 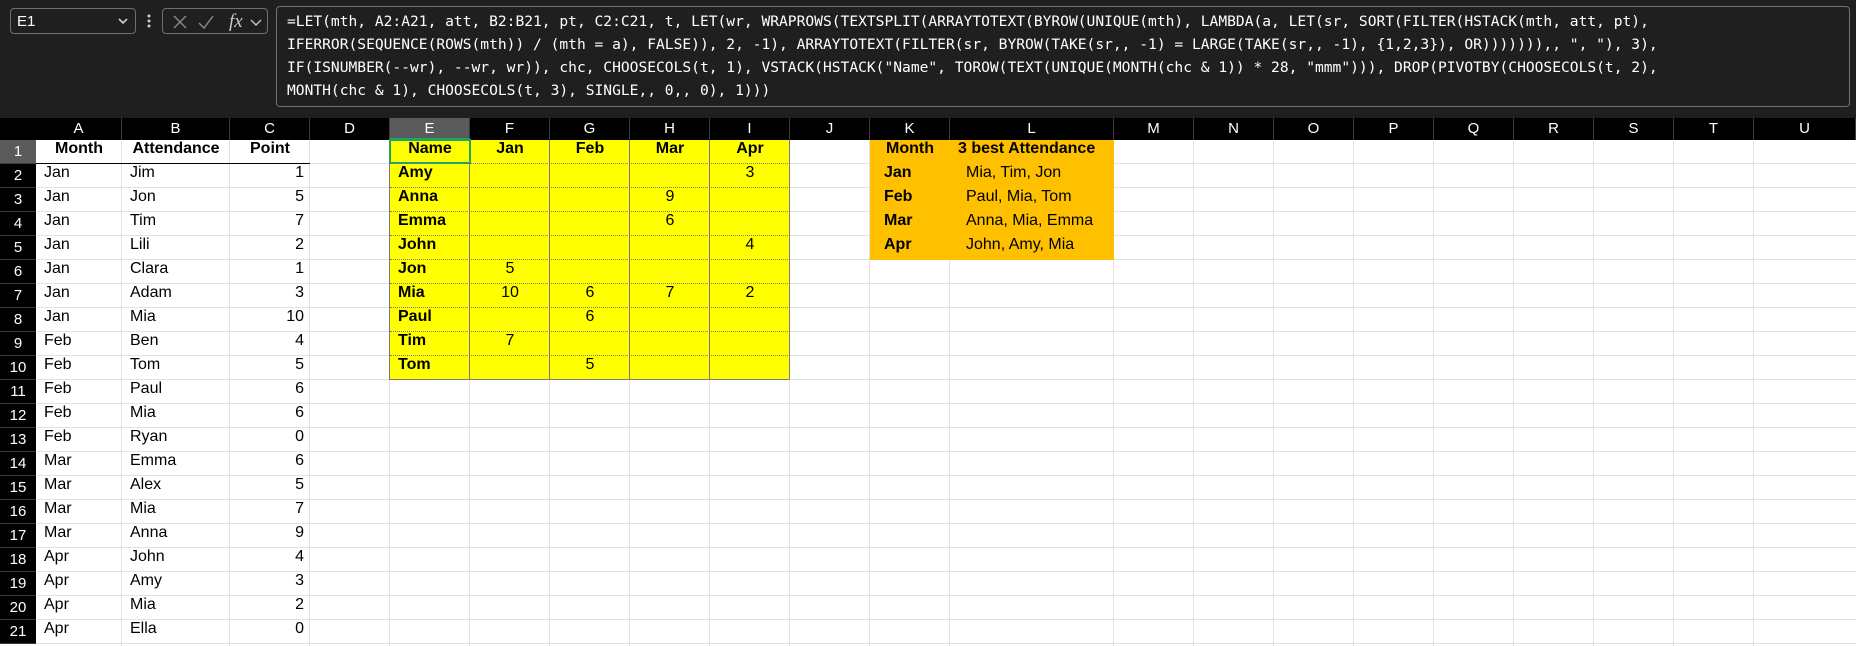 What do you see at coordinates (18, 512) in the screenshot?
I see `row-header-16: 16` at bounding box center [18, 512].